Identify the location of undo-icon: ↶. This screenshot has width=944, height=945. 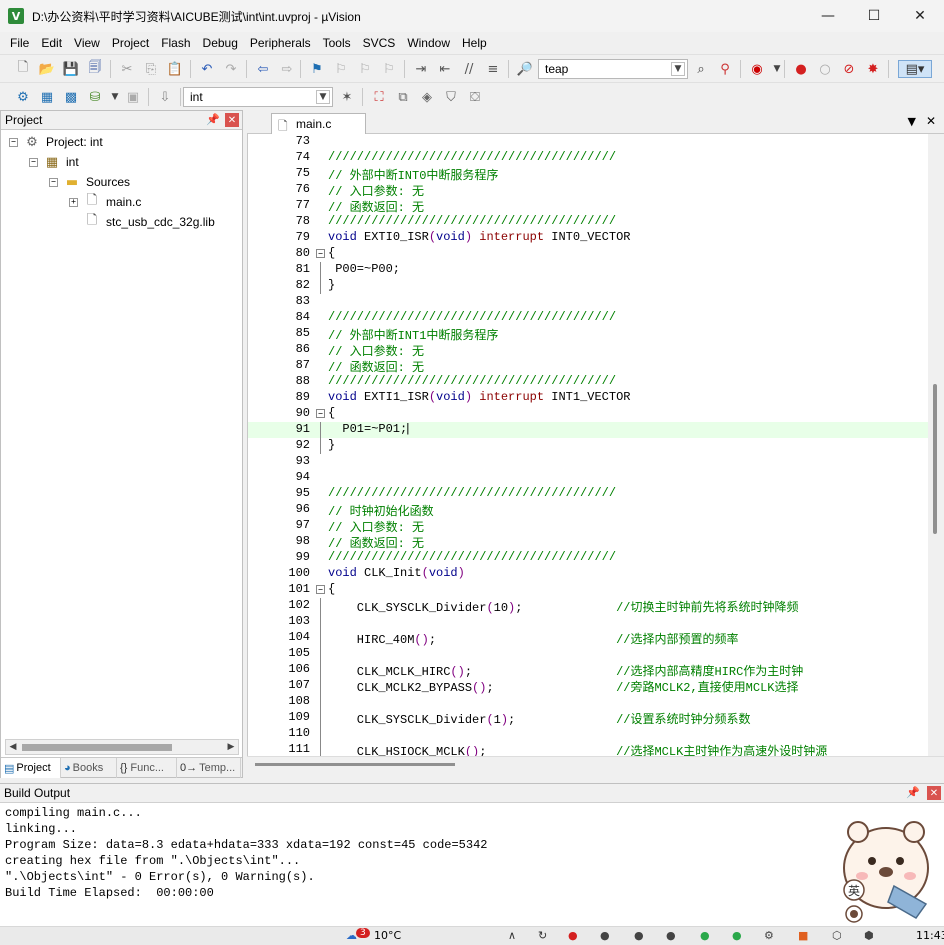
(207, 69).